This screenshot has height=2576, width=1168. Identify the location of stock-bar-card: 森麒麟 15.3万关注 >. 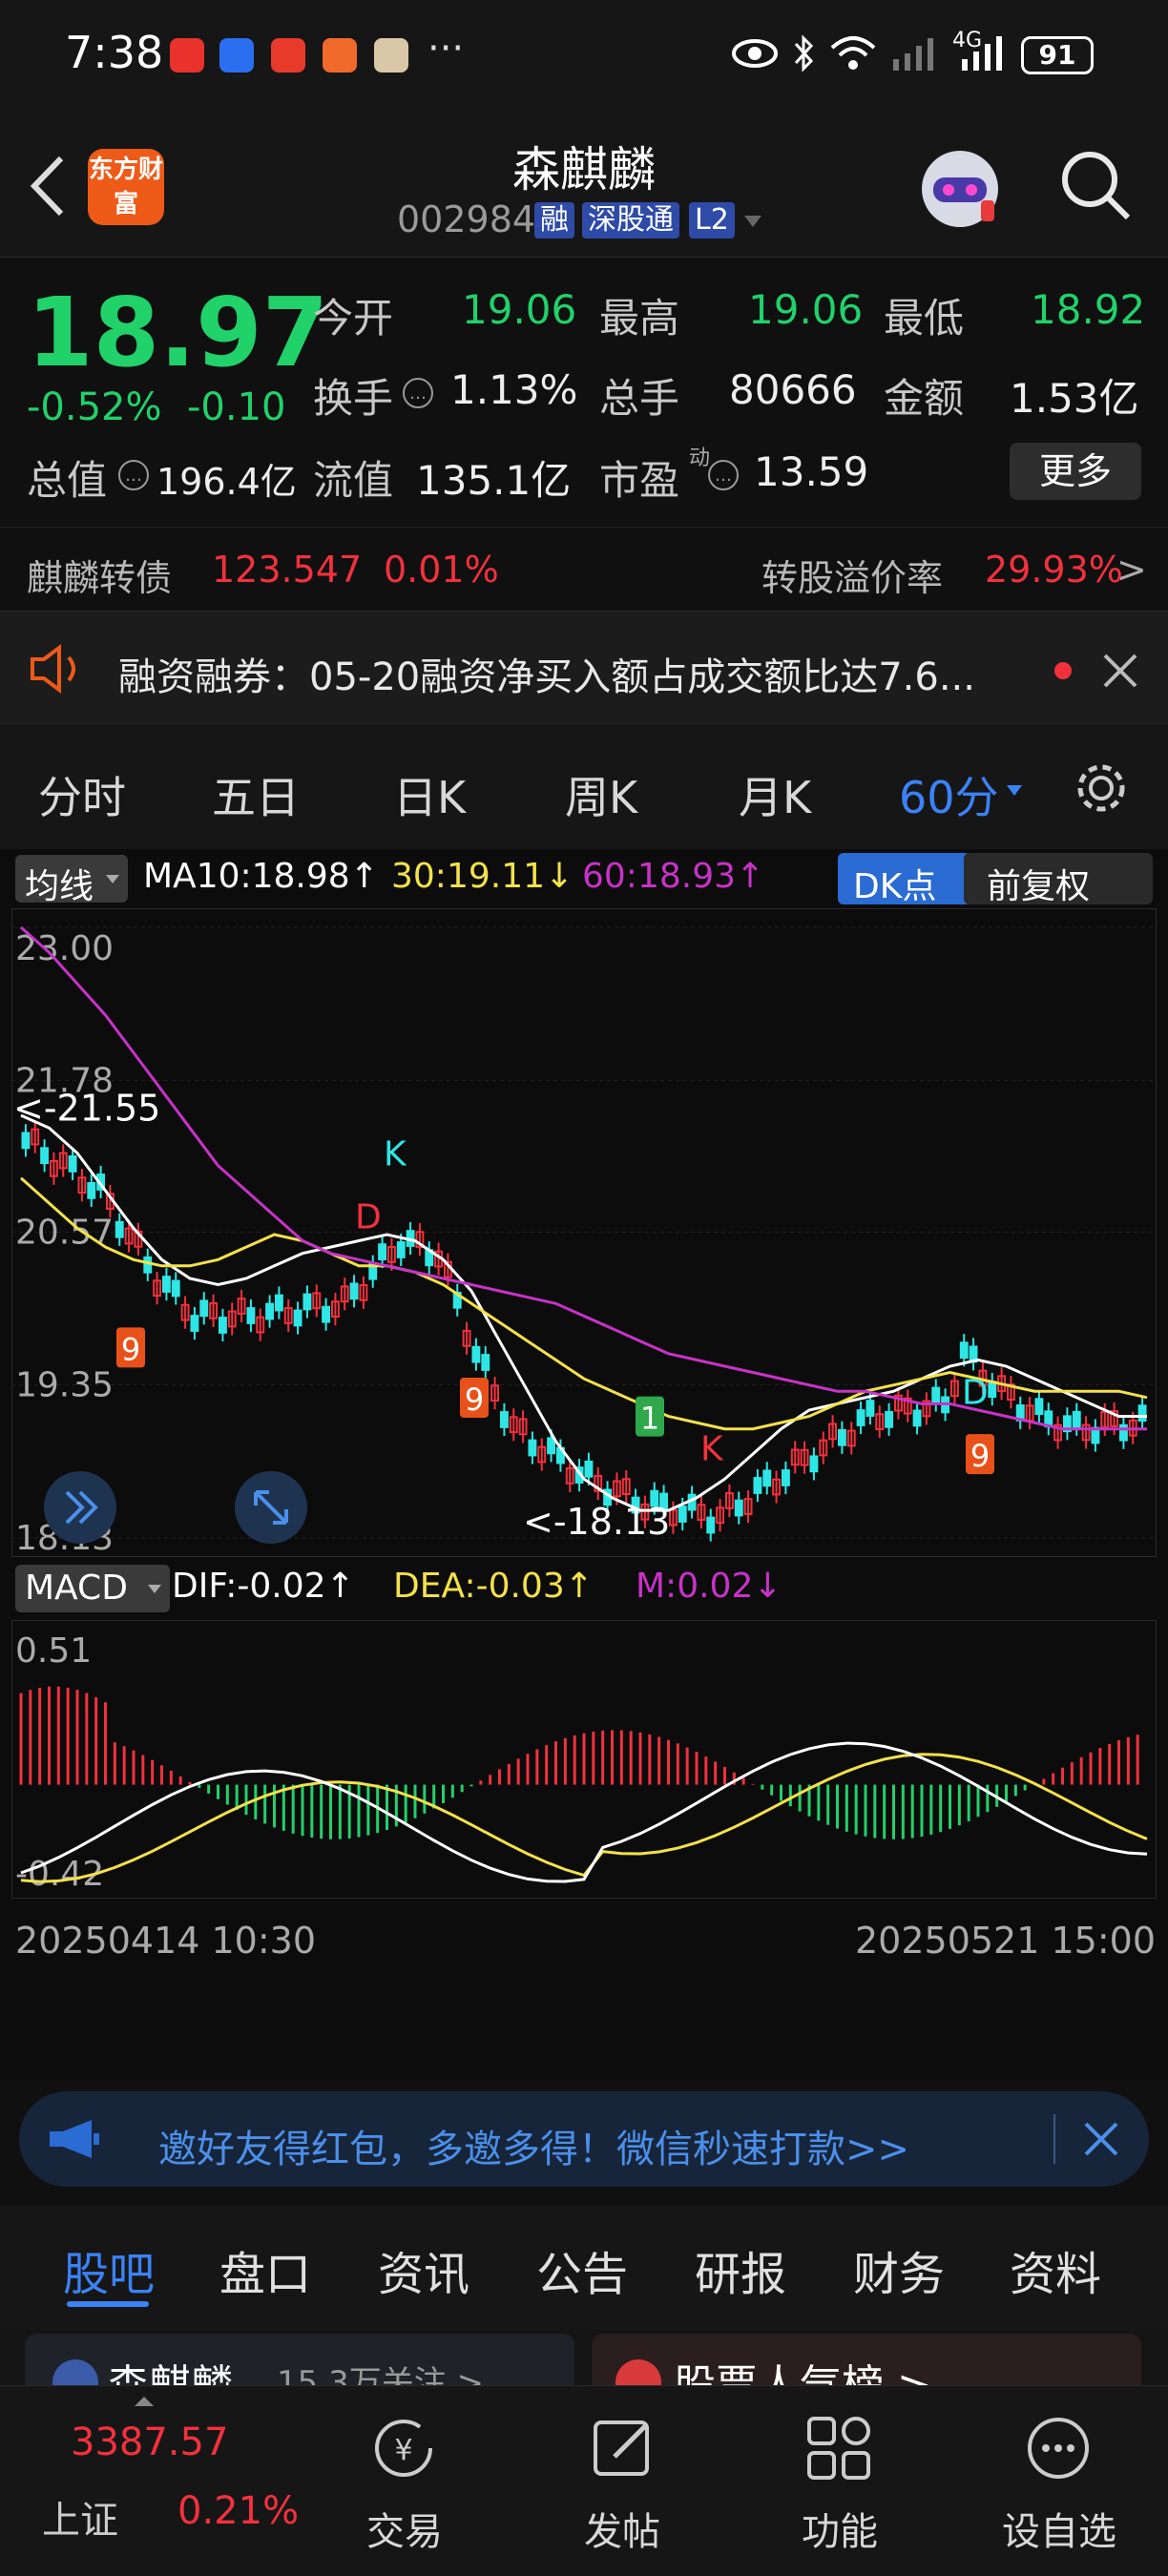
(299, 2362).